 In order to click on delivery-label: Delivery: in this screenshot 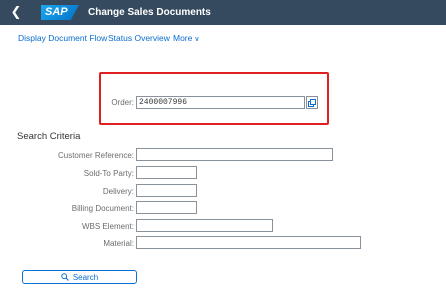, I will do `click(118, 191)`.